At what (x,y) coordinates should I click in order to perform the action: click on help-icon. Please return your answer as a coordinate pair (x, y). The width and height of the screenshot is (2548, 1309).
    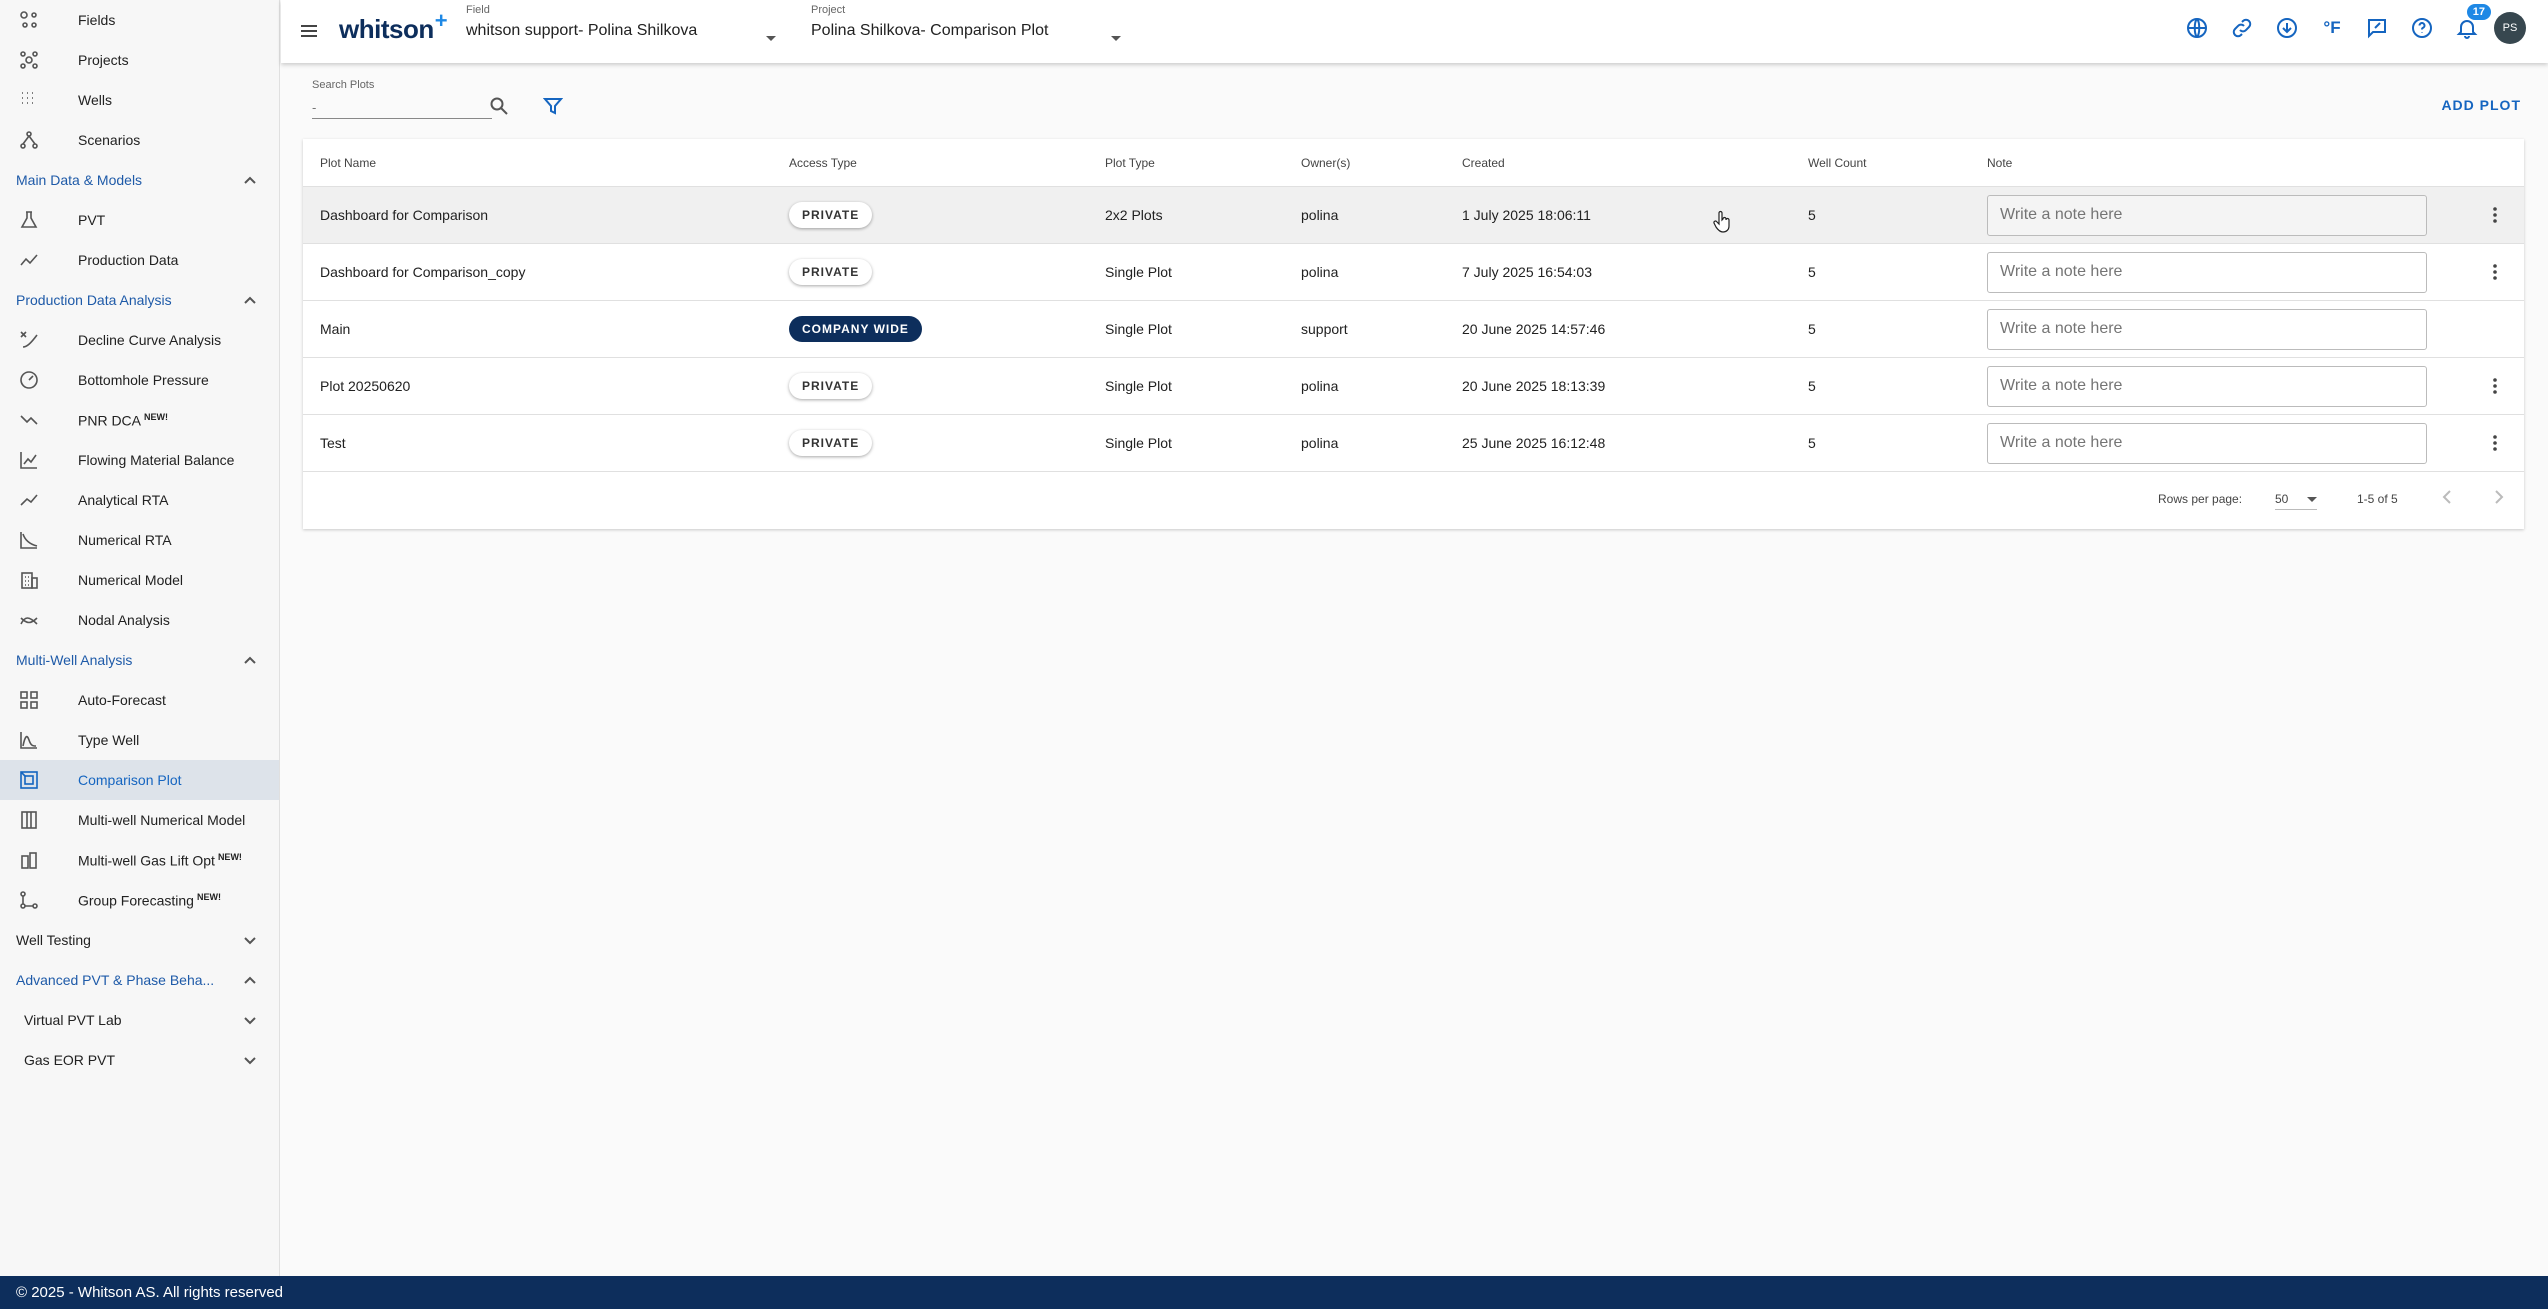
    Looking at the image, I should click on (2422, 28).